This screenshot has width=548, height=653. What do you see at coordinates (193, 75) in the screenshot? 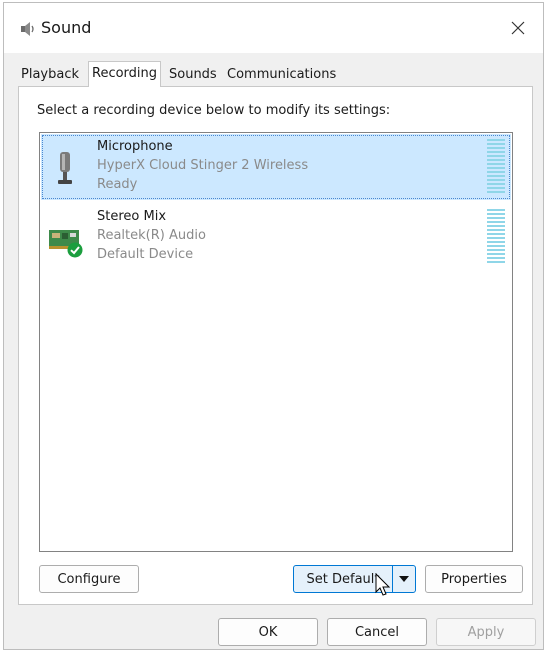
I see `tab-sounds: Sounds` at bounding box center [193, 75].